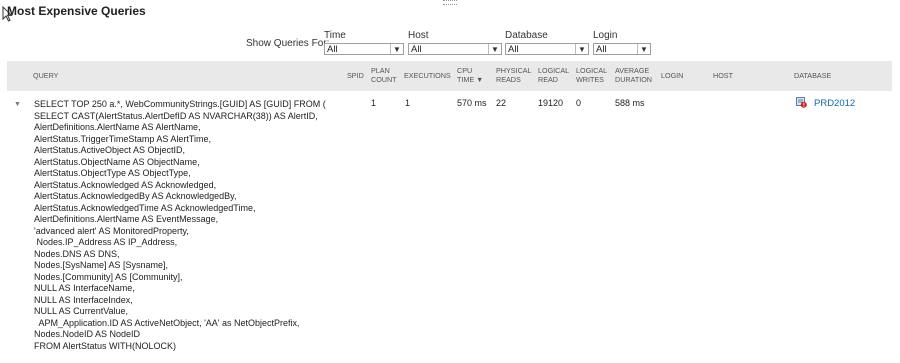 This screenshot has width=900, height=363. Describe the element at coordinates (450, 2) in the screenshot. I see `resize-grip` at that location.